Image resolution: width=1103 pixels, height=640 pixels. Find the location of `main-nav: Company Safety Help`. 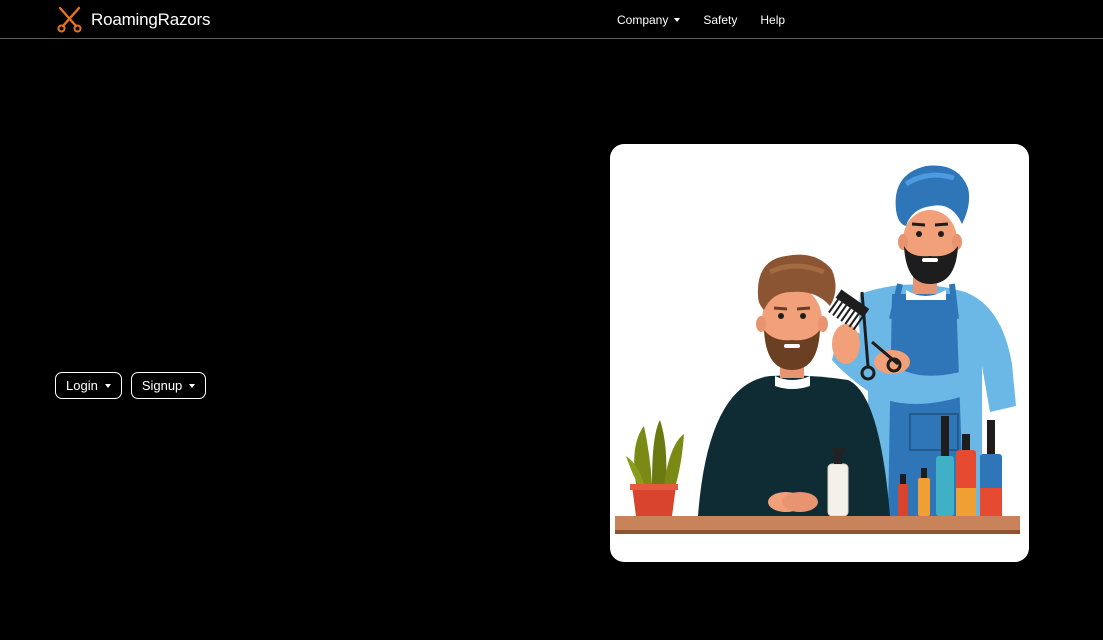

main-nav: Company Safety Help is located at coordinates (712, 19).